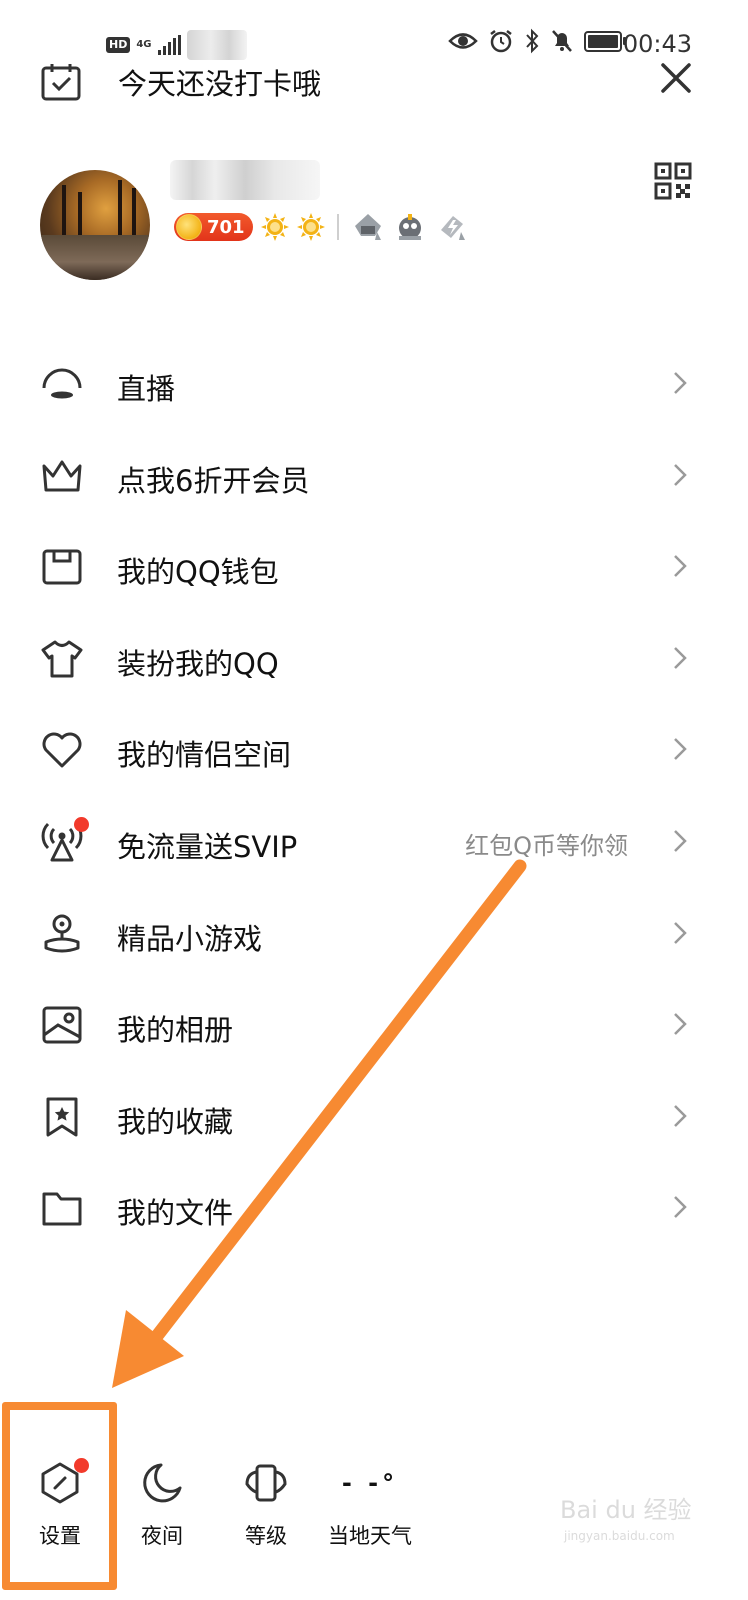 This screenshot has width=748, height=1600. Describe the element at coordinates (562, 41) in the screenshot. I see `mute-icon` at that location.